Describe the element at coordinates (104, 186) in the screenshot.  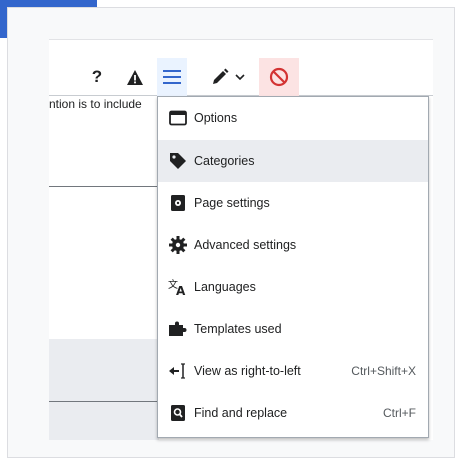
I see `content-divider` at that location.